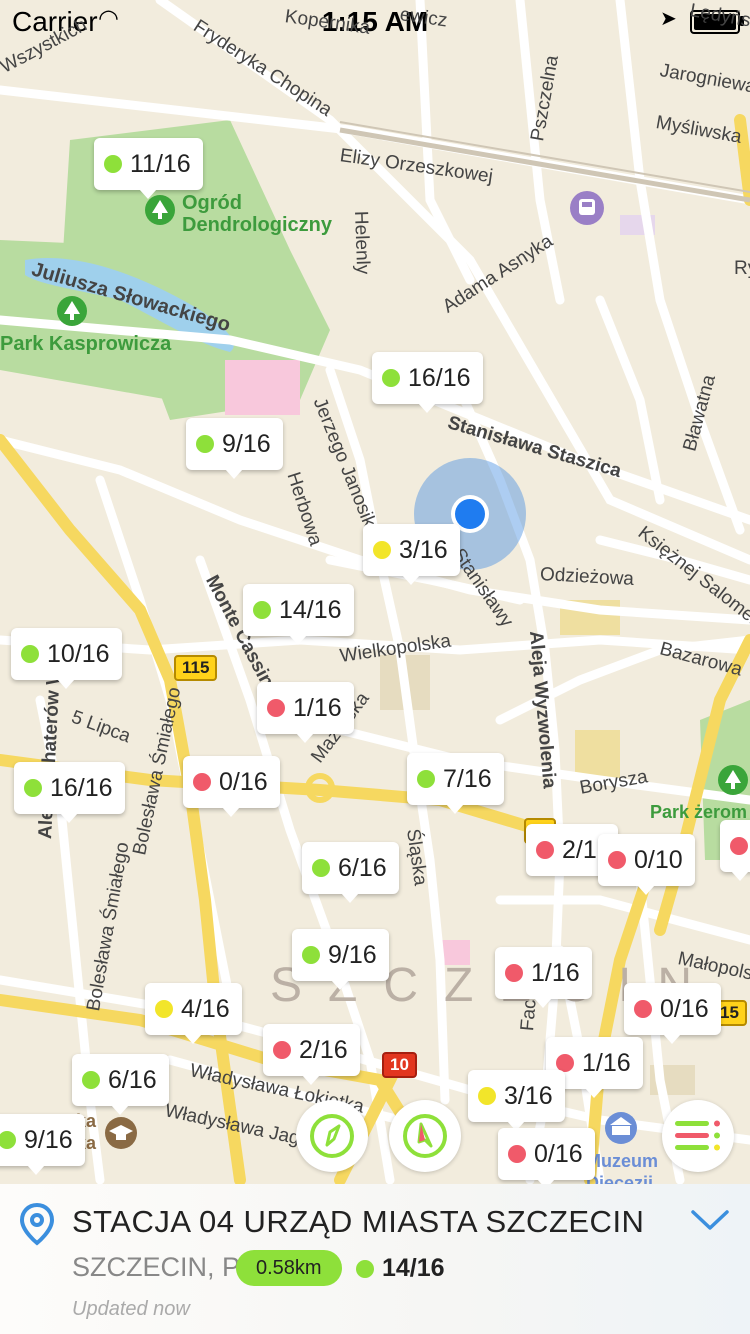  Describe the element at coordinates (362, 242) in the screenshot. I see `street-label: Helenly` at that location.